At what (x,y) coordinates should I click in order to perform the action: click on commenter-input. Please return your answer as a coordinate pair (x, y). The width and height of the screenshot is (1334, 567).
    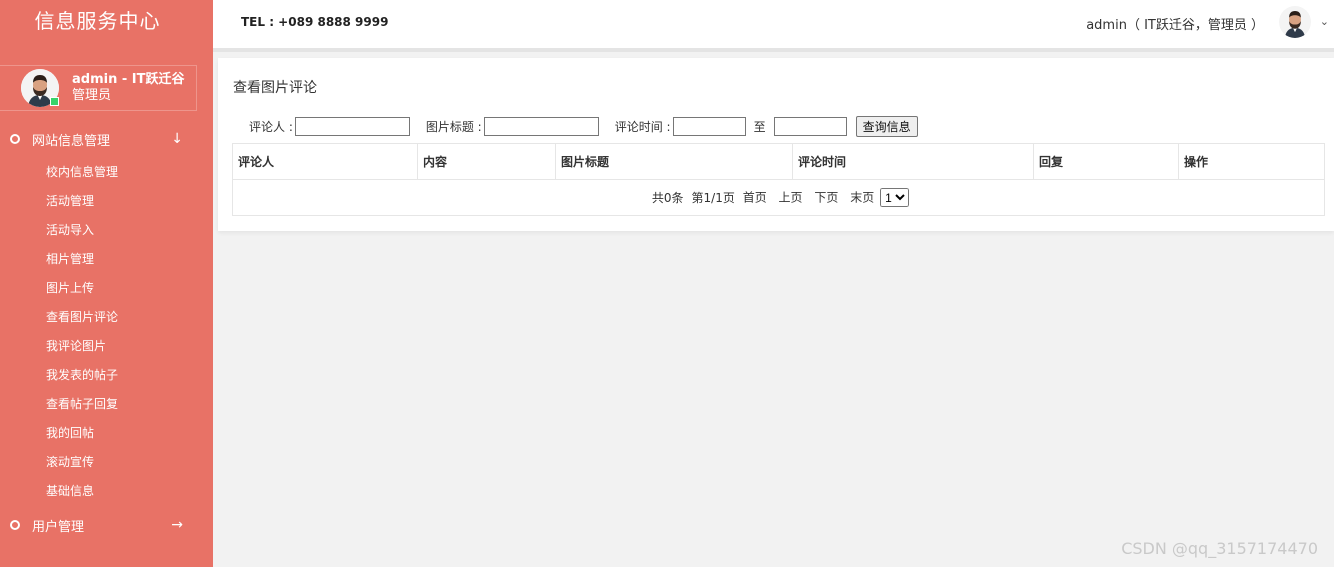
    Looking at the image, I should click on (352, 126).